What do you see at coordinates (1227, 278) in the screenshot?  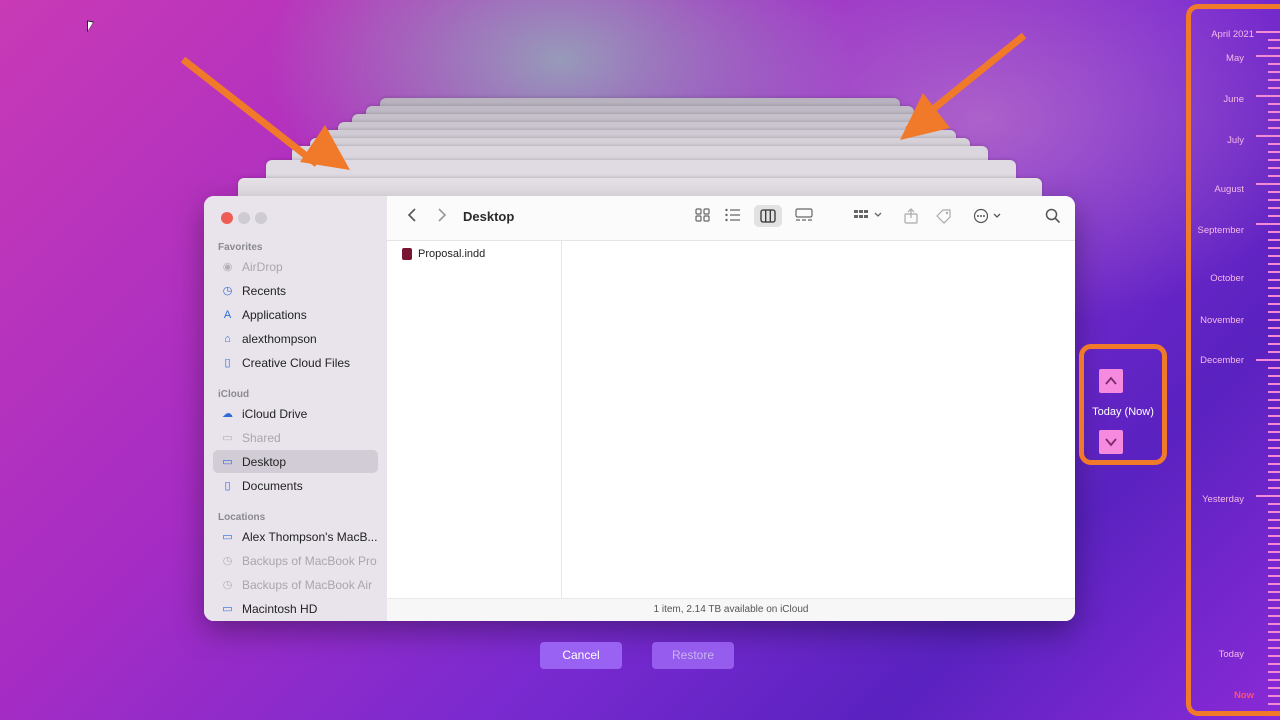 I see `timeline-label: October` at bounding box center [1227, 278].